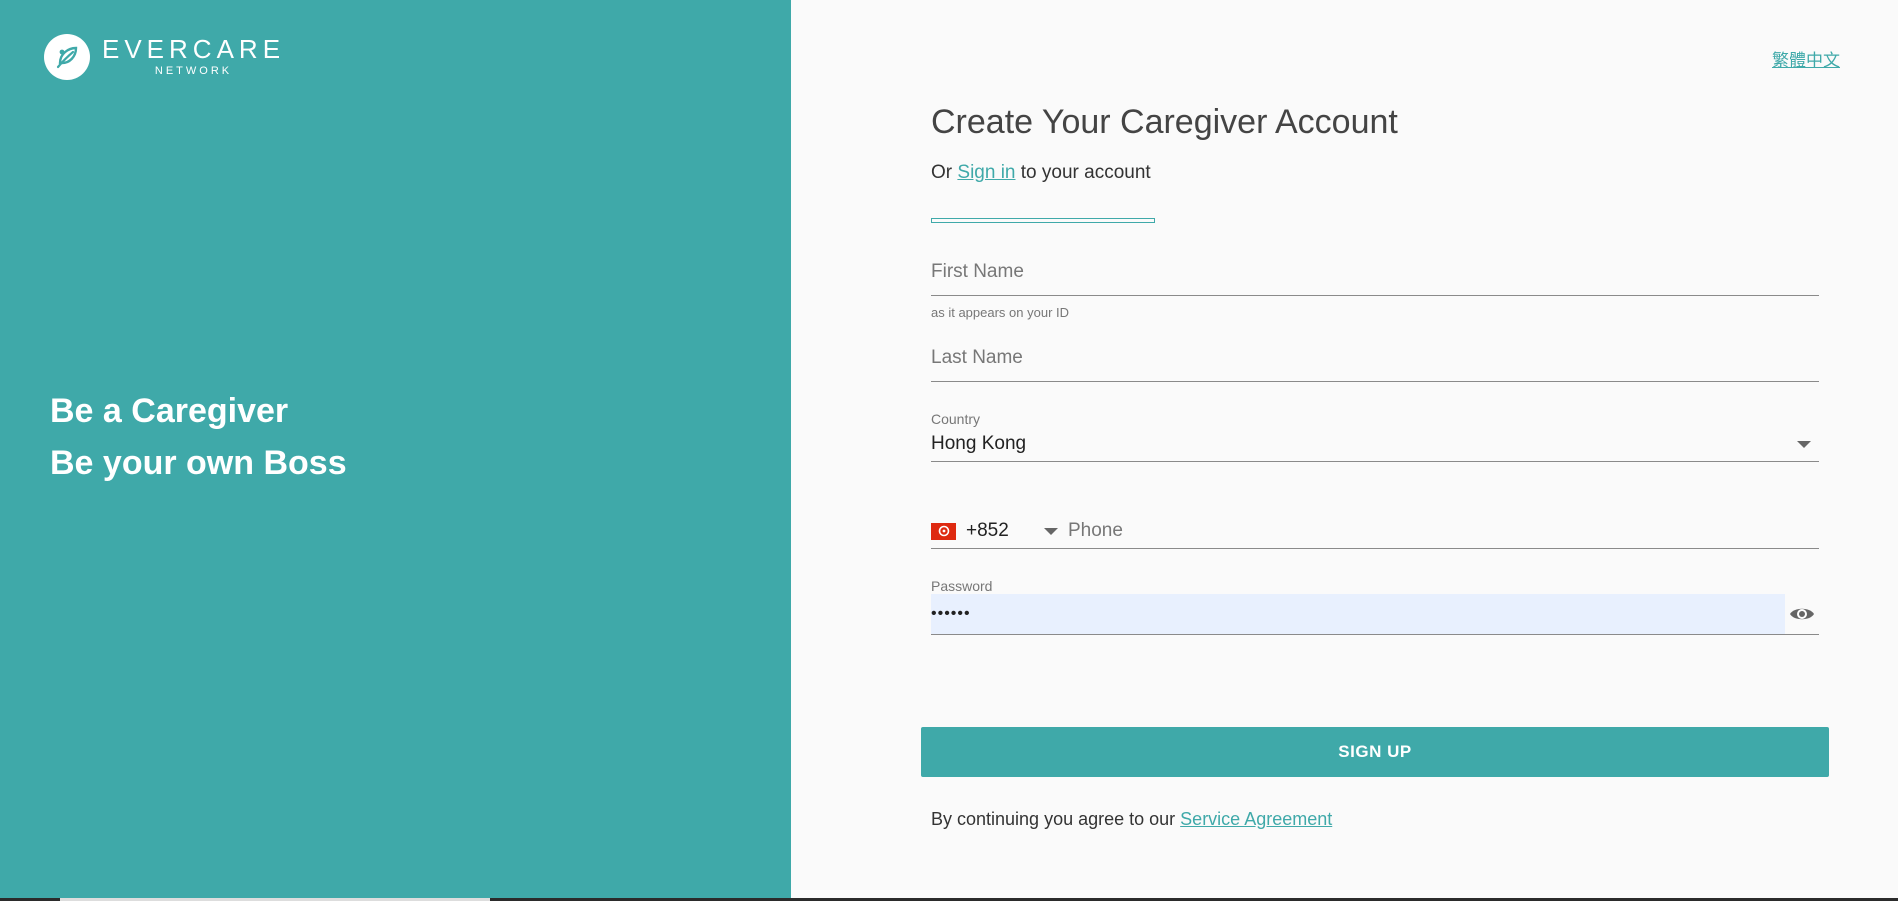  I want to click on sign-up-button: SIGN UP, so click(1375, 752).